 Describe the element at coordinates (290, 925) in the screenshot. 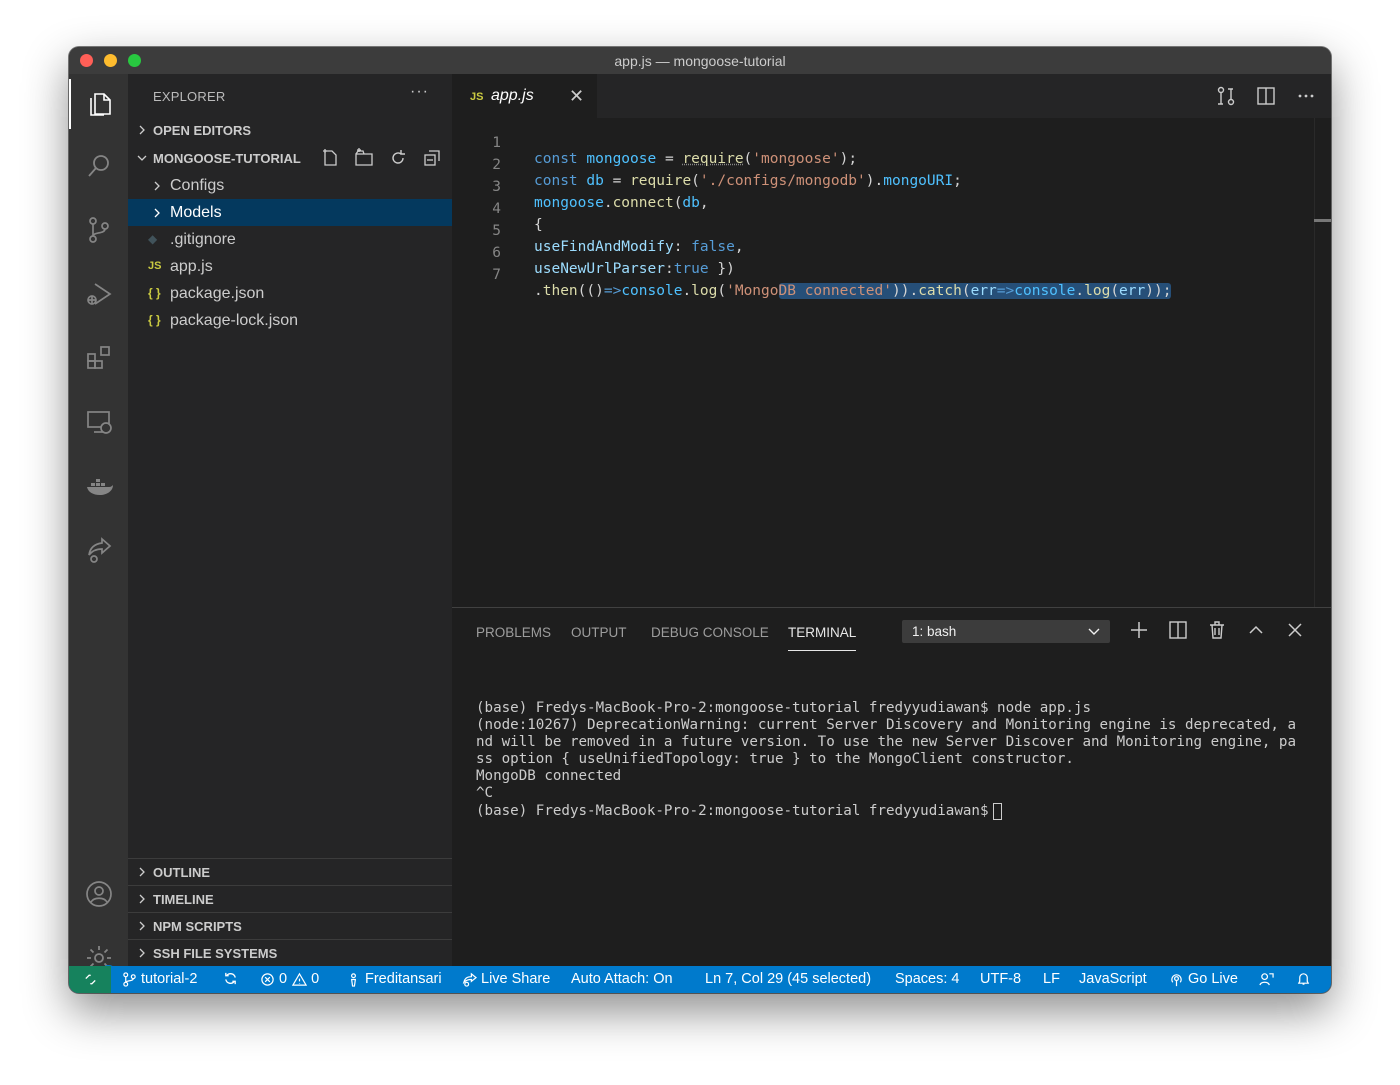

I see `npm-scripts-section: NPM SCRIPTS` at that location.